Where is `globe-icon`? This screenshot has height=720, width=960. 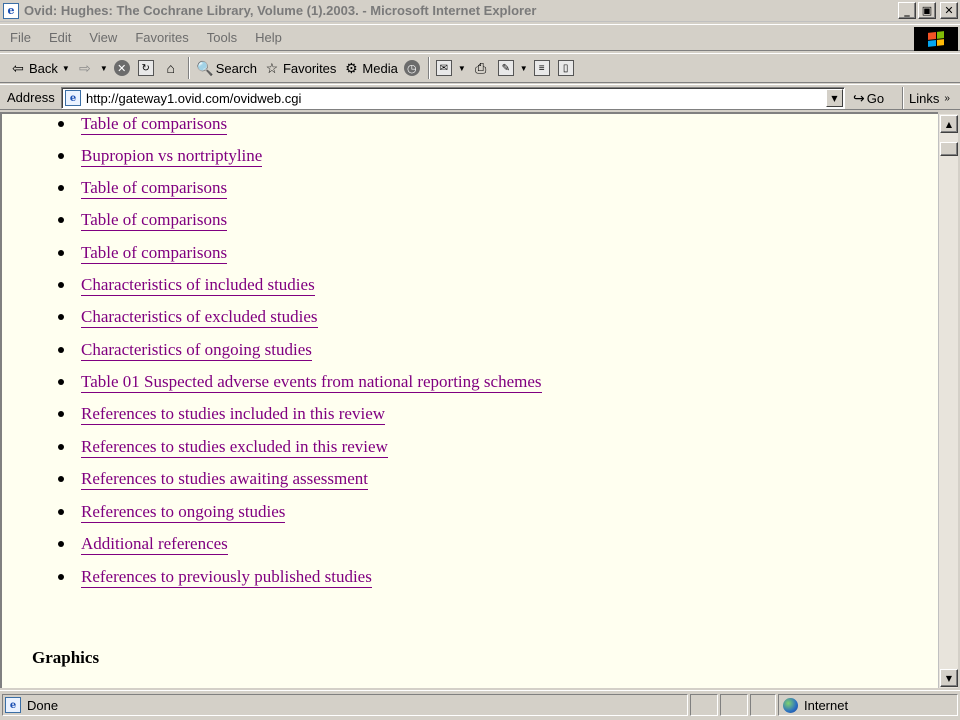
globe-icon is located at coordinates (790, 705).